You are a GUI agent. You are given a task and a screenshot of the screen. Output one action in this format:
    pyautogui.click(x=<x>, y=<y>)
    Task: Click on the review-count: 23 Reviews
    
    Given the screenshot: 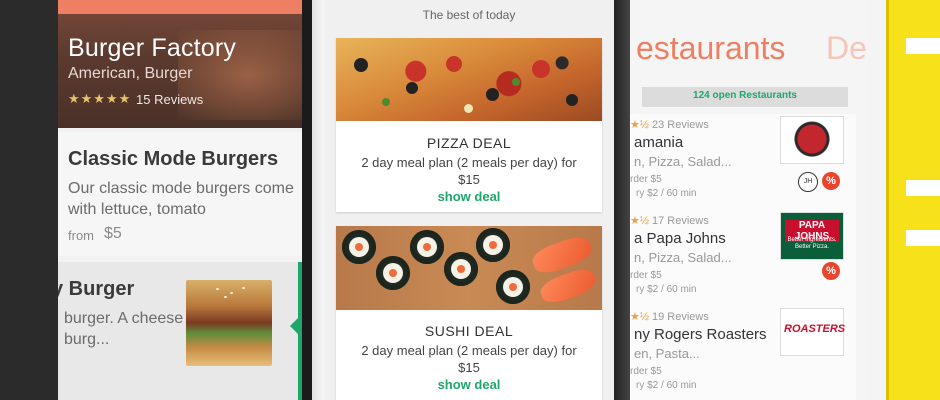 What is the action you would take?
    pyautogui.click(x=680, y=125)
    